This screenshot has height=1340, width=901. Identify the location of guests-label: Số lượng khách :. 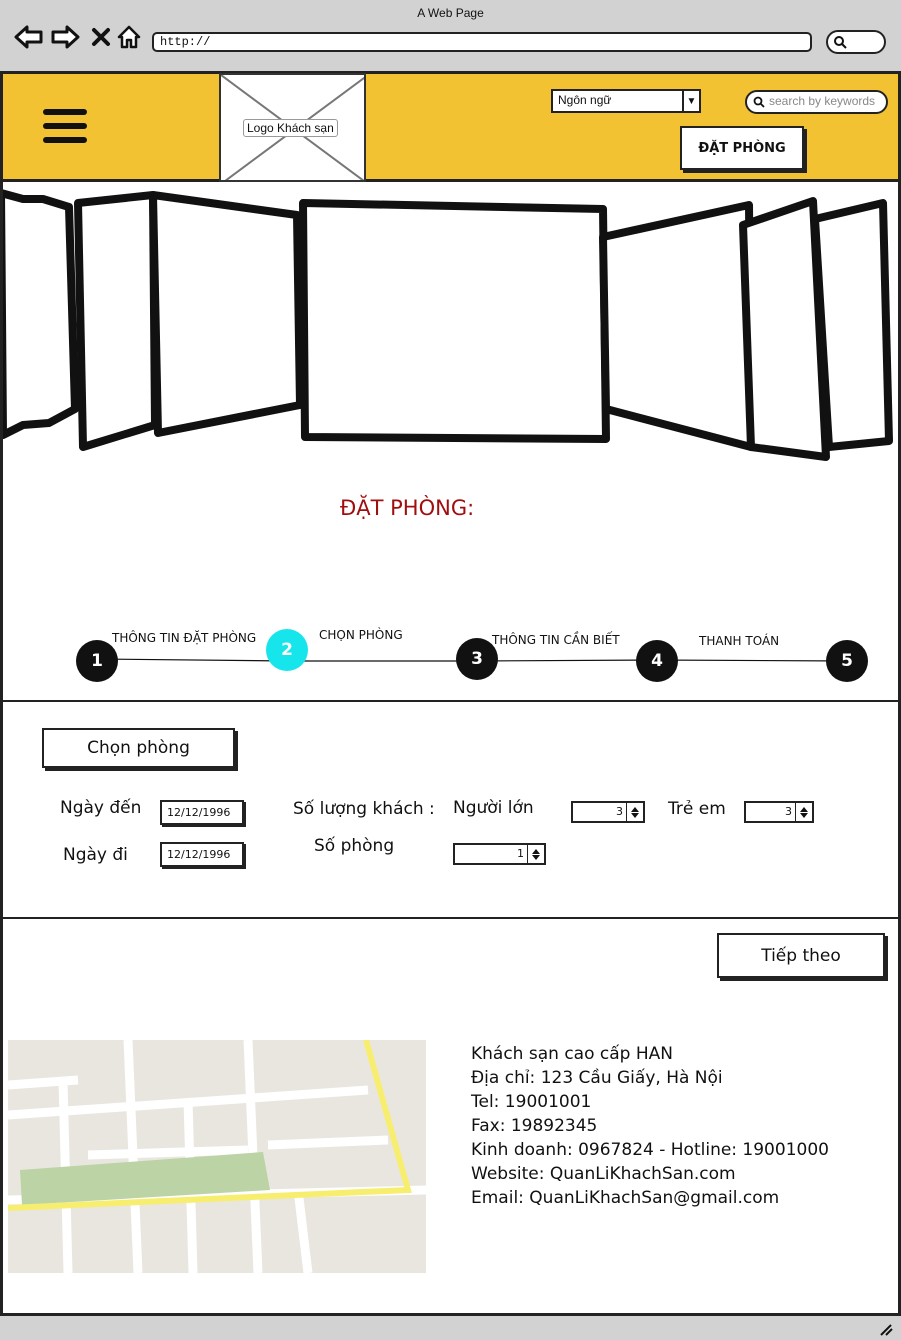
(364, 809).